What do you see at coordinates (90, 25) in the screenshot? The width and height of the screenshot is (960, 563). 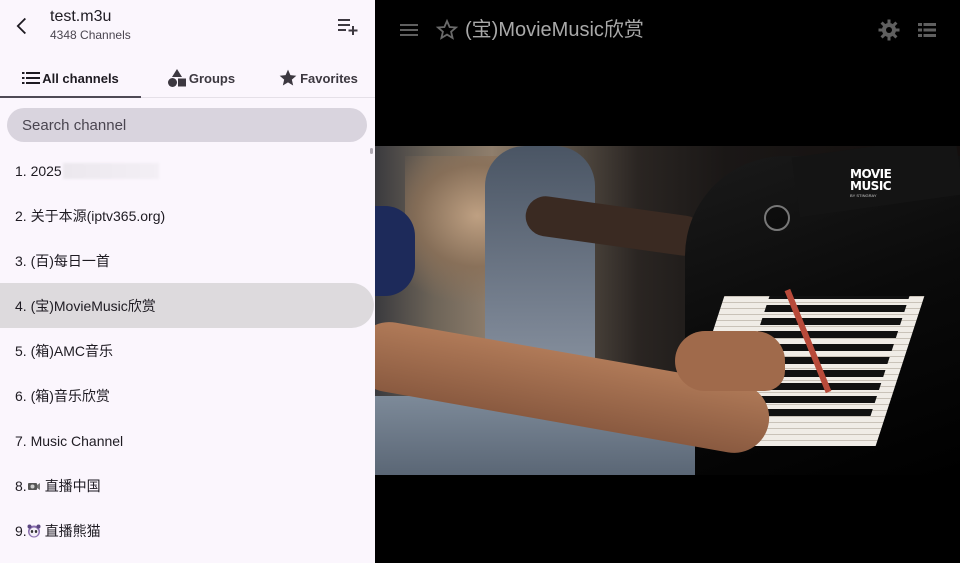 I see `playlist-title-group: test.m3u 4348 Channels` at bounding box center [90, 25].